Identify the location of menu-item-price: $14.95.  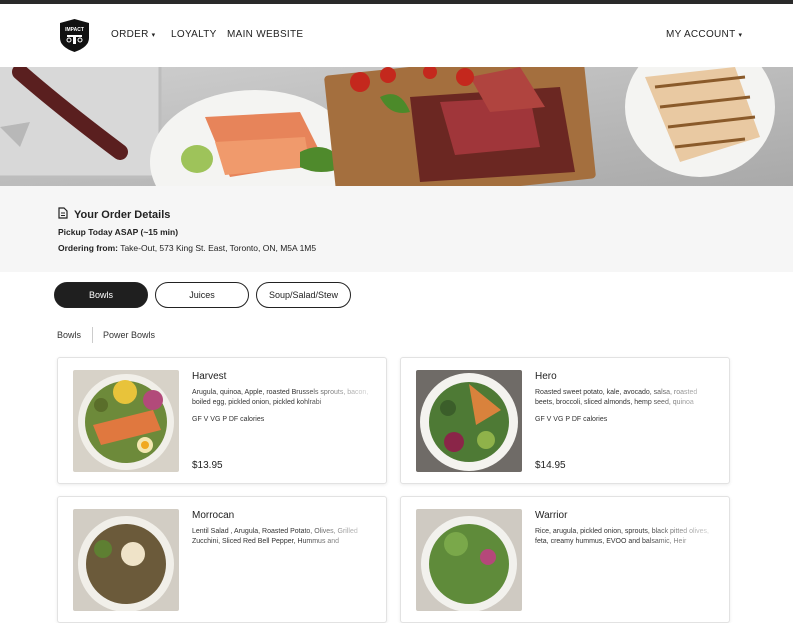
(550, 465).